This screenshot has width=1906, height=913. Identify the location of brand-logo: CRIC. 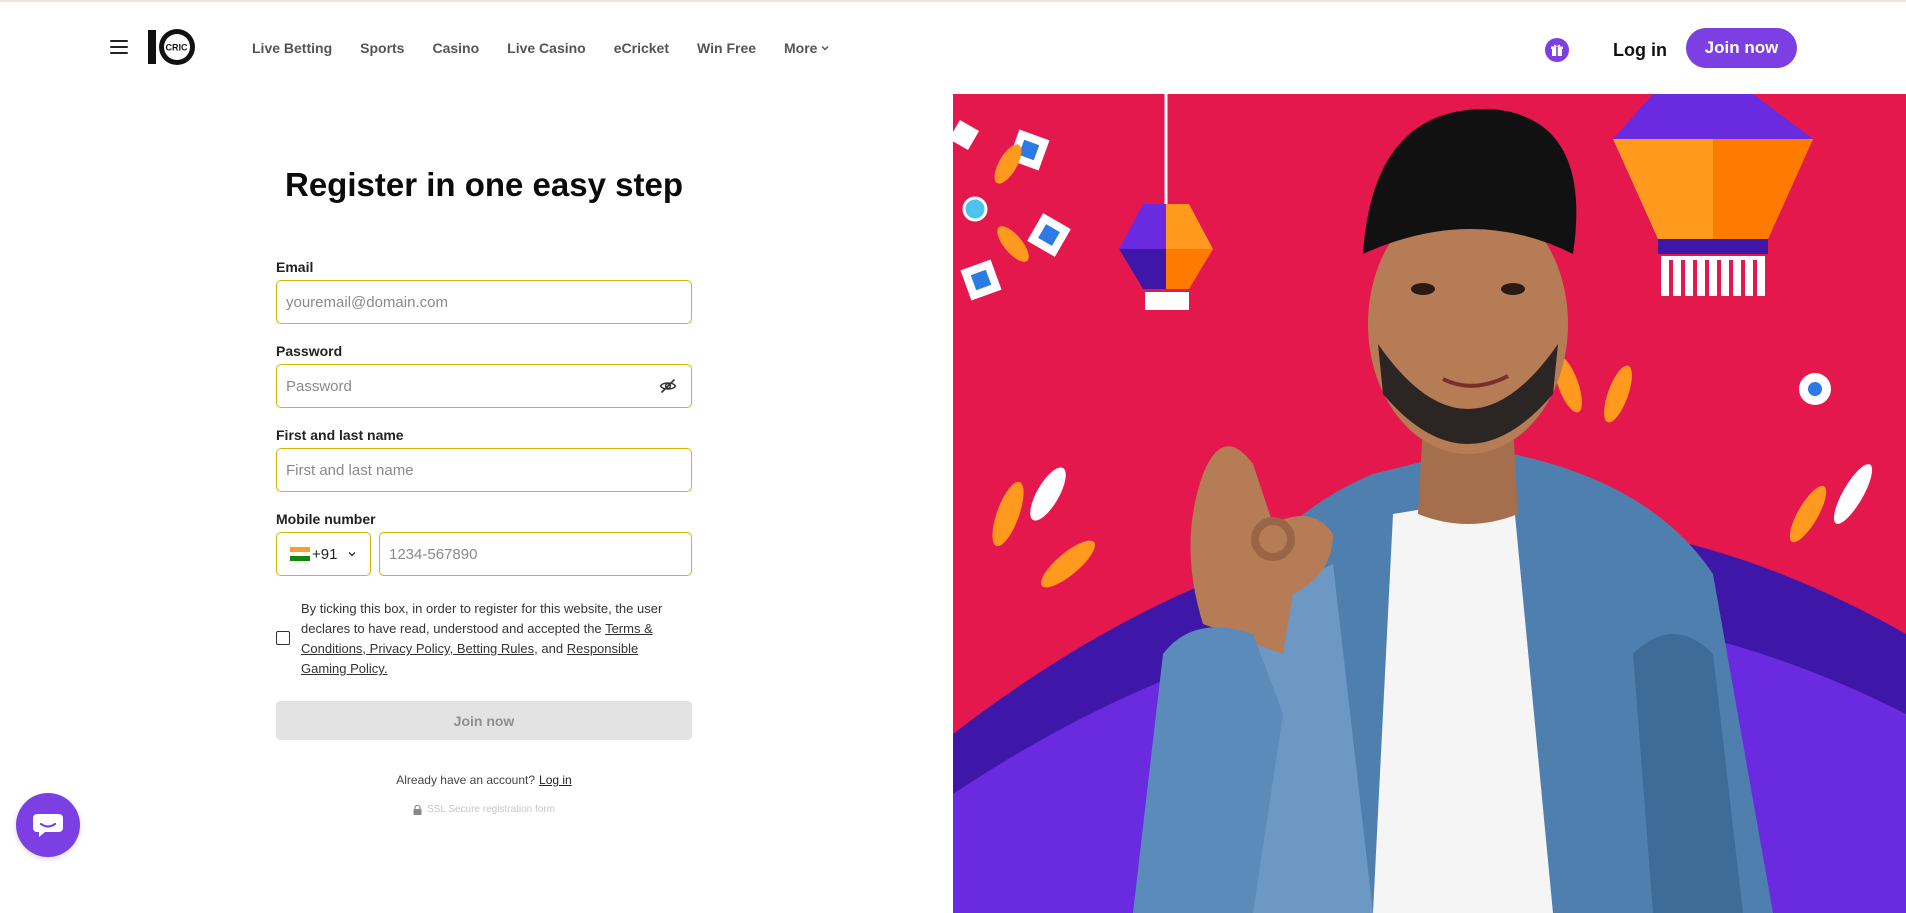
(174, 48).